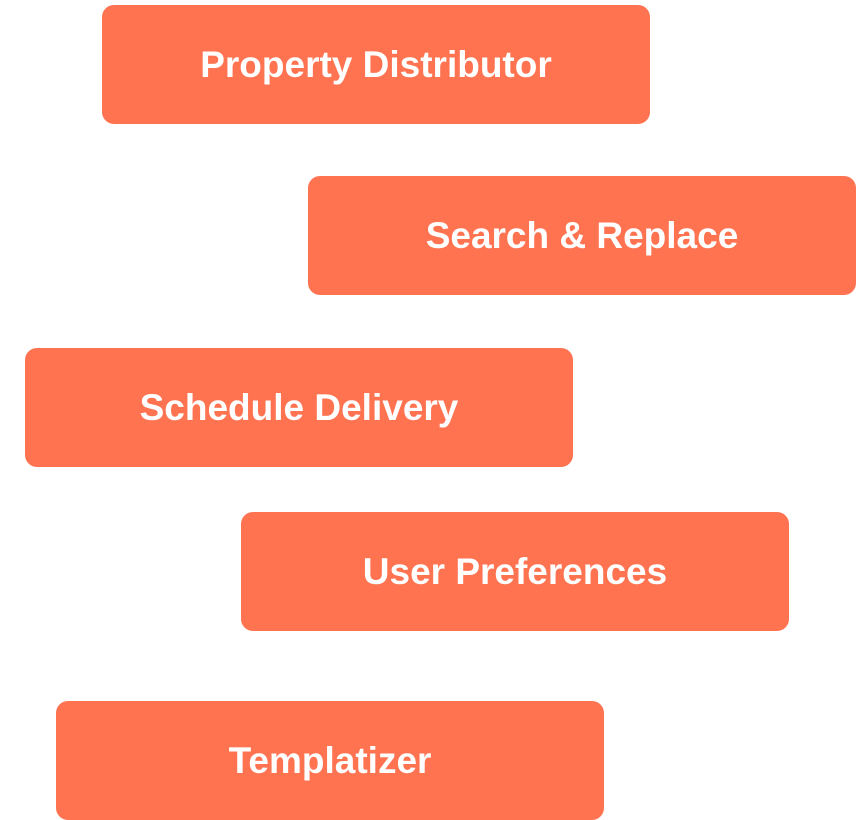 The image size is (866, 820). Describe the element at coordinates (330, 760) in the screenshot. I see `templatizer-button: Templatizer` at that location.